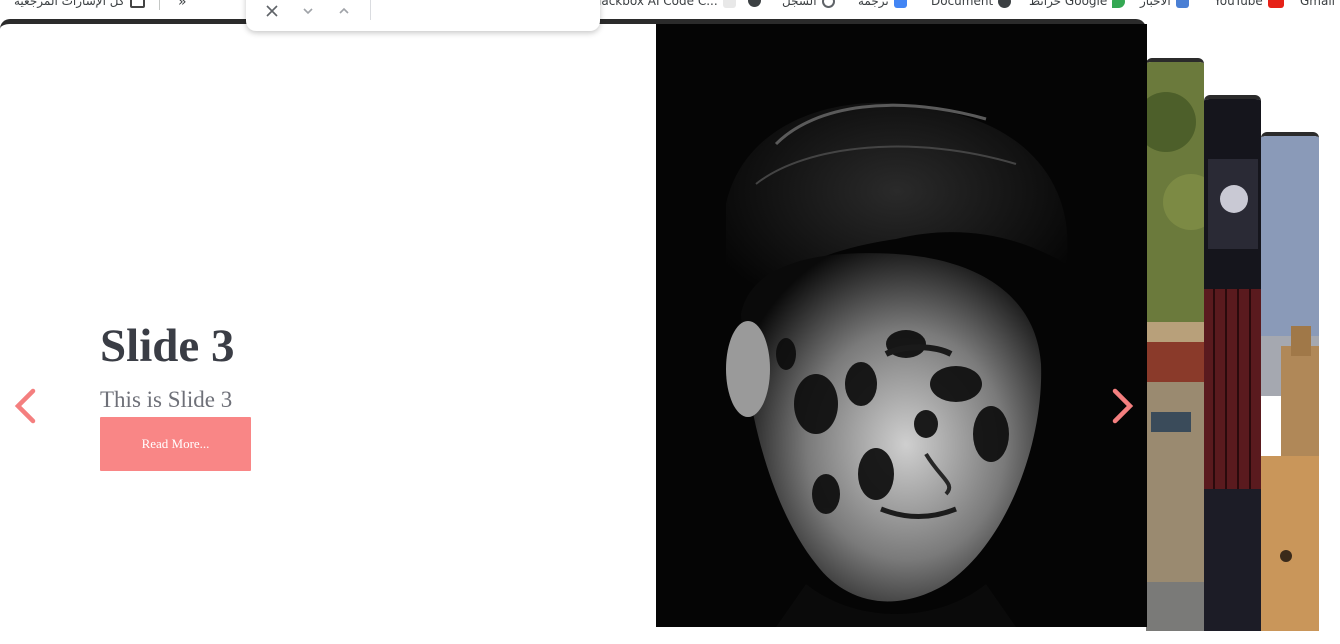 This screenshot has height=644, width=1340. I want to click on maps-pin-icon, so click(1119, 4).